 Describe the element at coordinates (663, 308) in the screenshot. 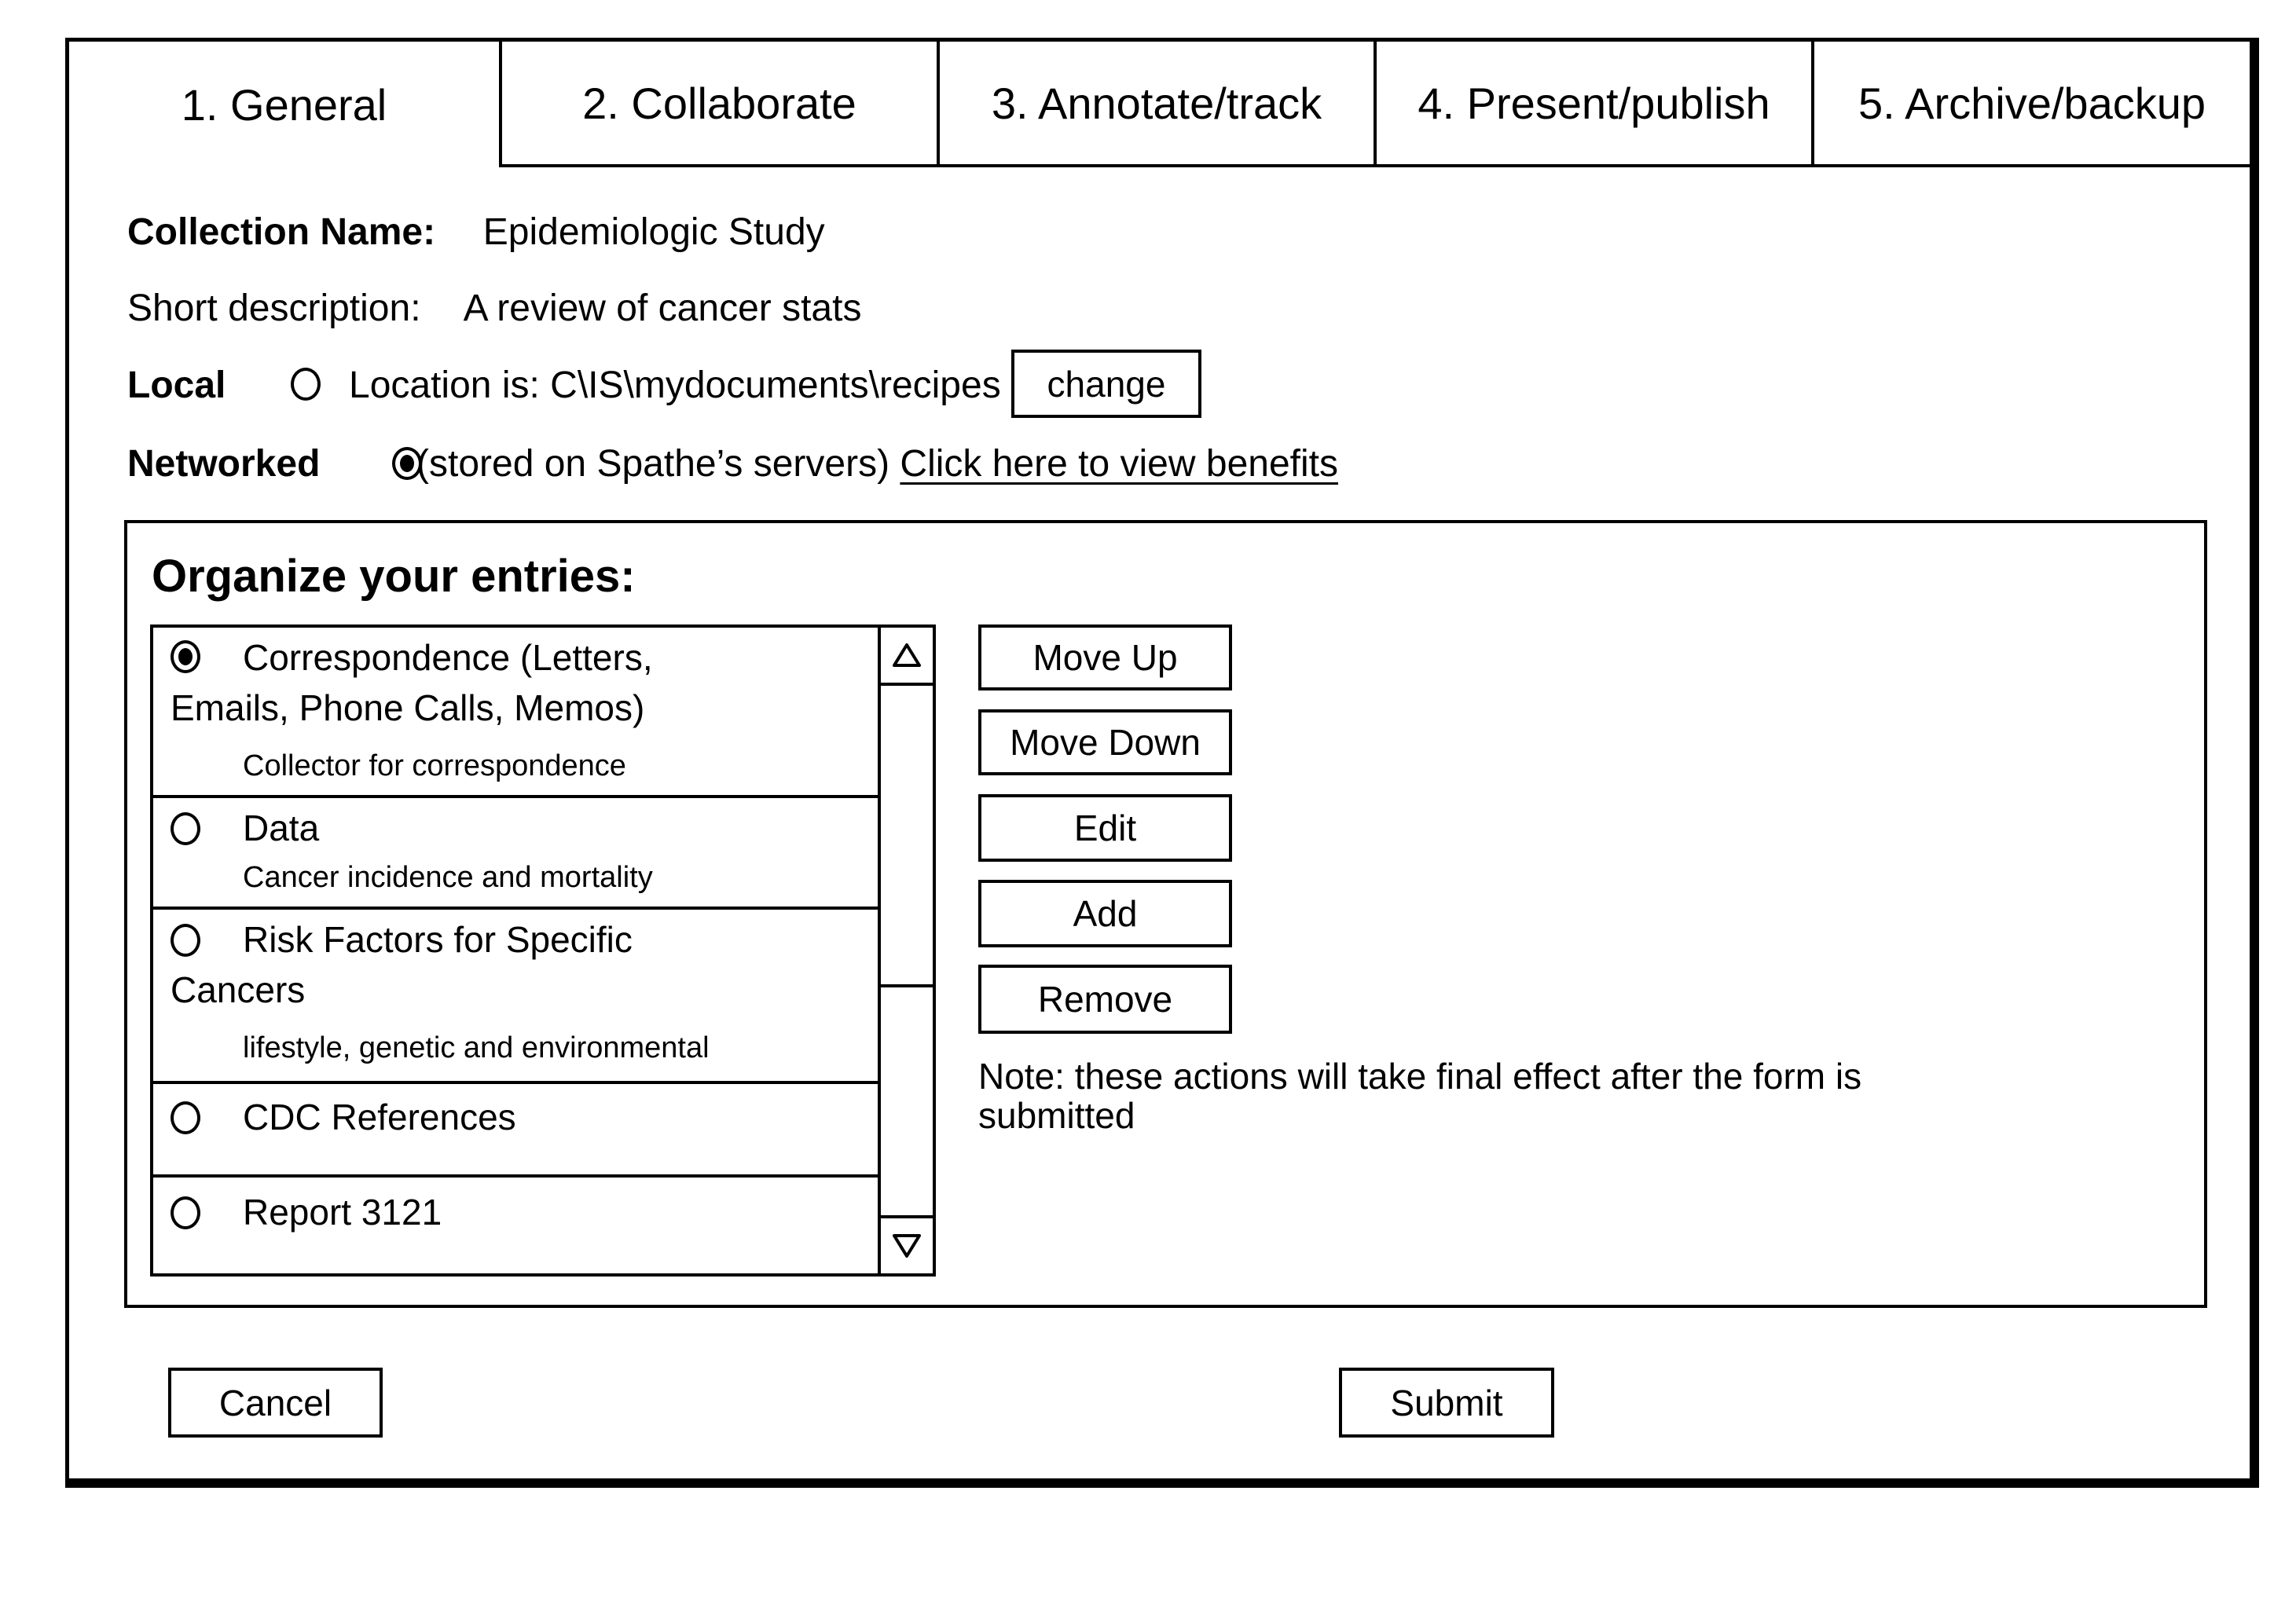

I see `short-description-value: A review of cancer stats` at that location.